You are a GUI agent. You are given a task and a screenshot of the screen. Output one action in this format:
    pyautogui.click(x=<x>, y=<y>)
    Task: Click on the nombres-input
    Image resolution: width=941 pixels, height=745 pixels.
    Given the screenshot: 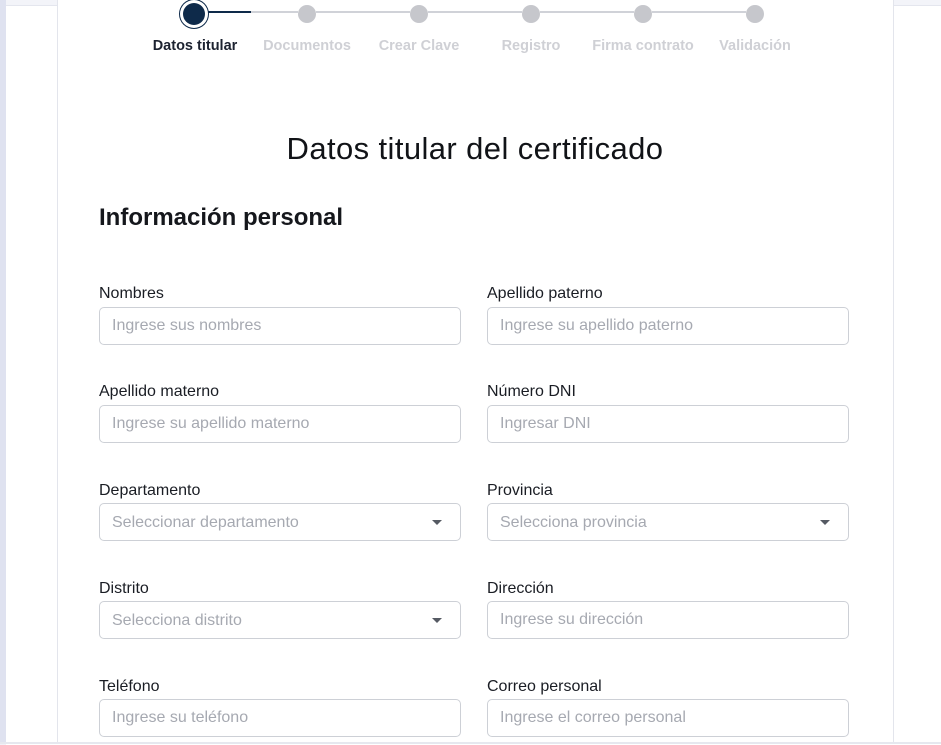 What is the action you would take?
    pyautogui.click(x=280, y=326)
    